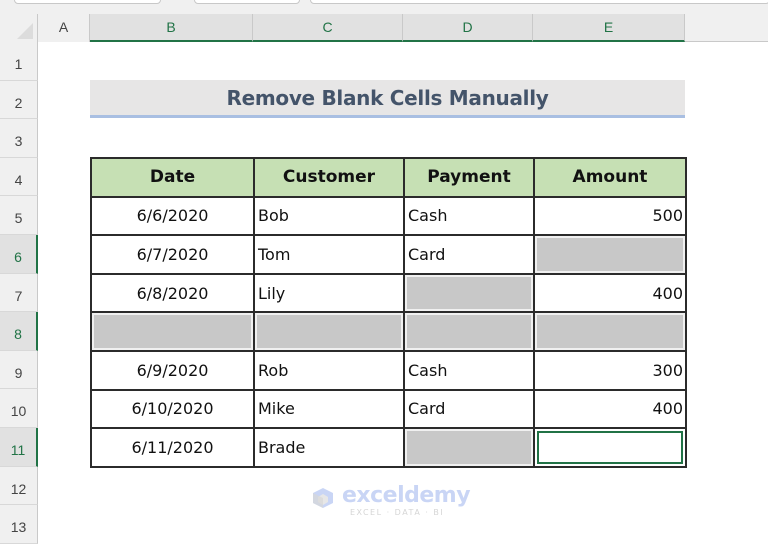 The height and width of the screenshot is (550, 768). I want to click on row-header-4: 4, so click(19, 177).